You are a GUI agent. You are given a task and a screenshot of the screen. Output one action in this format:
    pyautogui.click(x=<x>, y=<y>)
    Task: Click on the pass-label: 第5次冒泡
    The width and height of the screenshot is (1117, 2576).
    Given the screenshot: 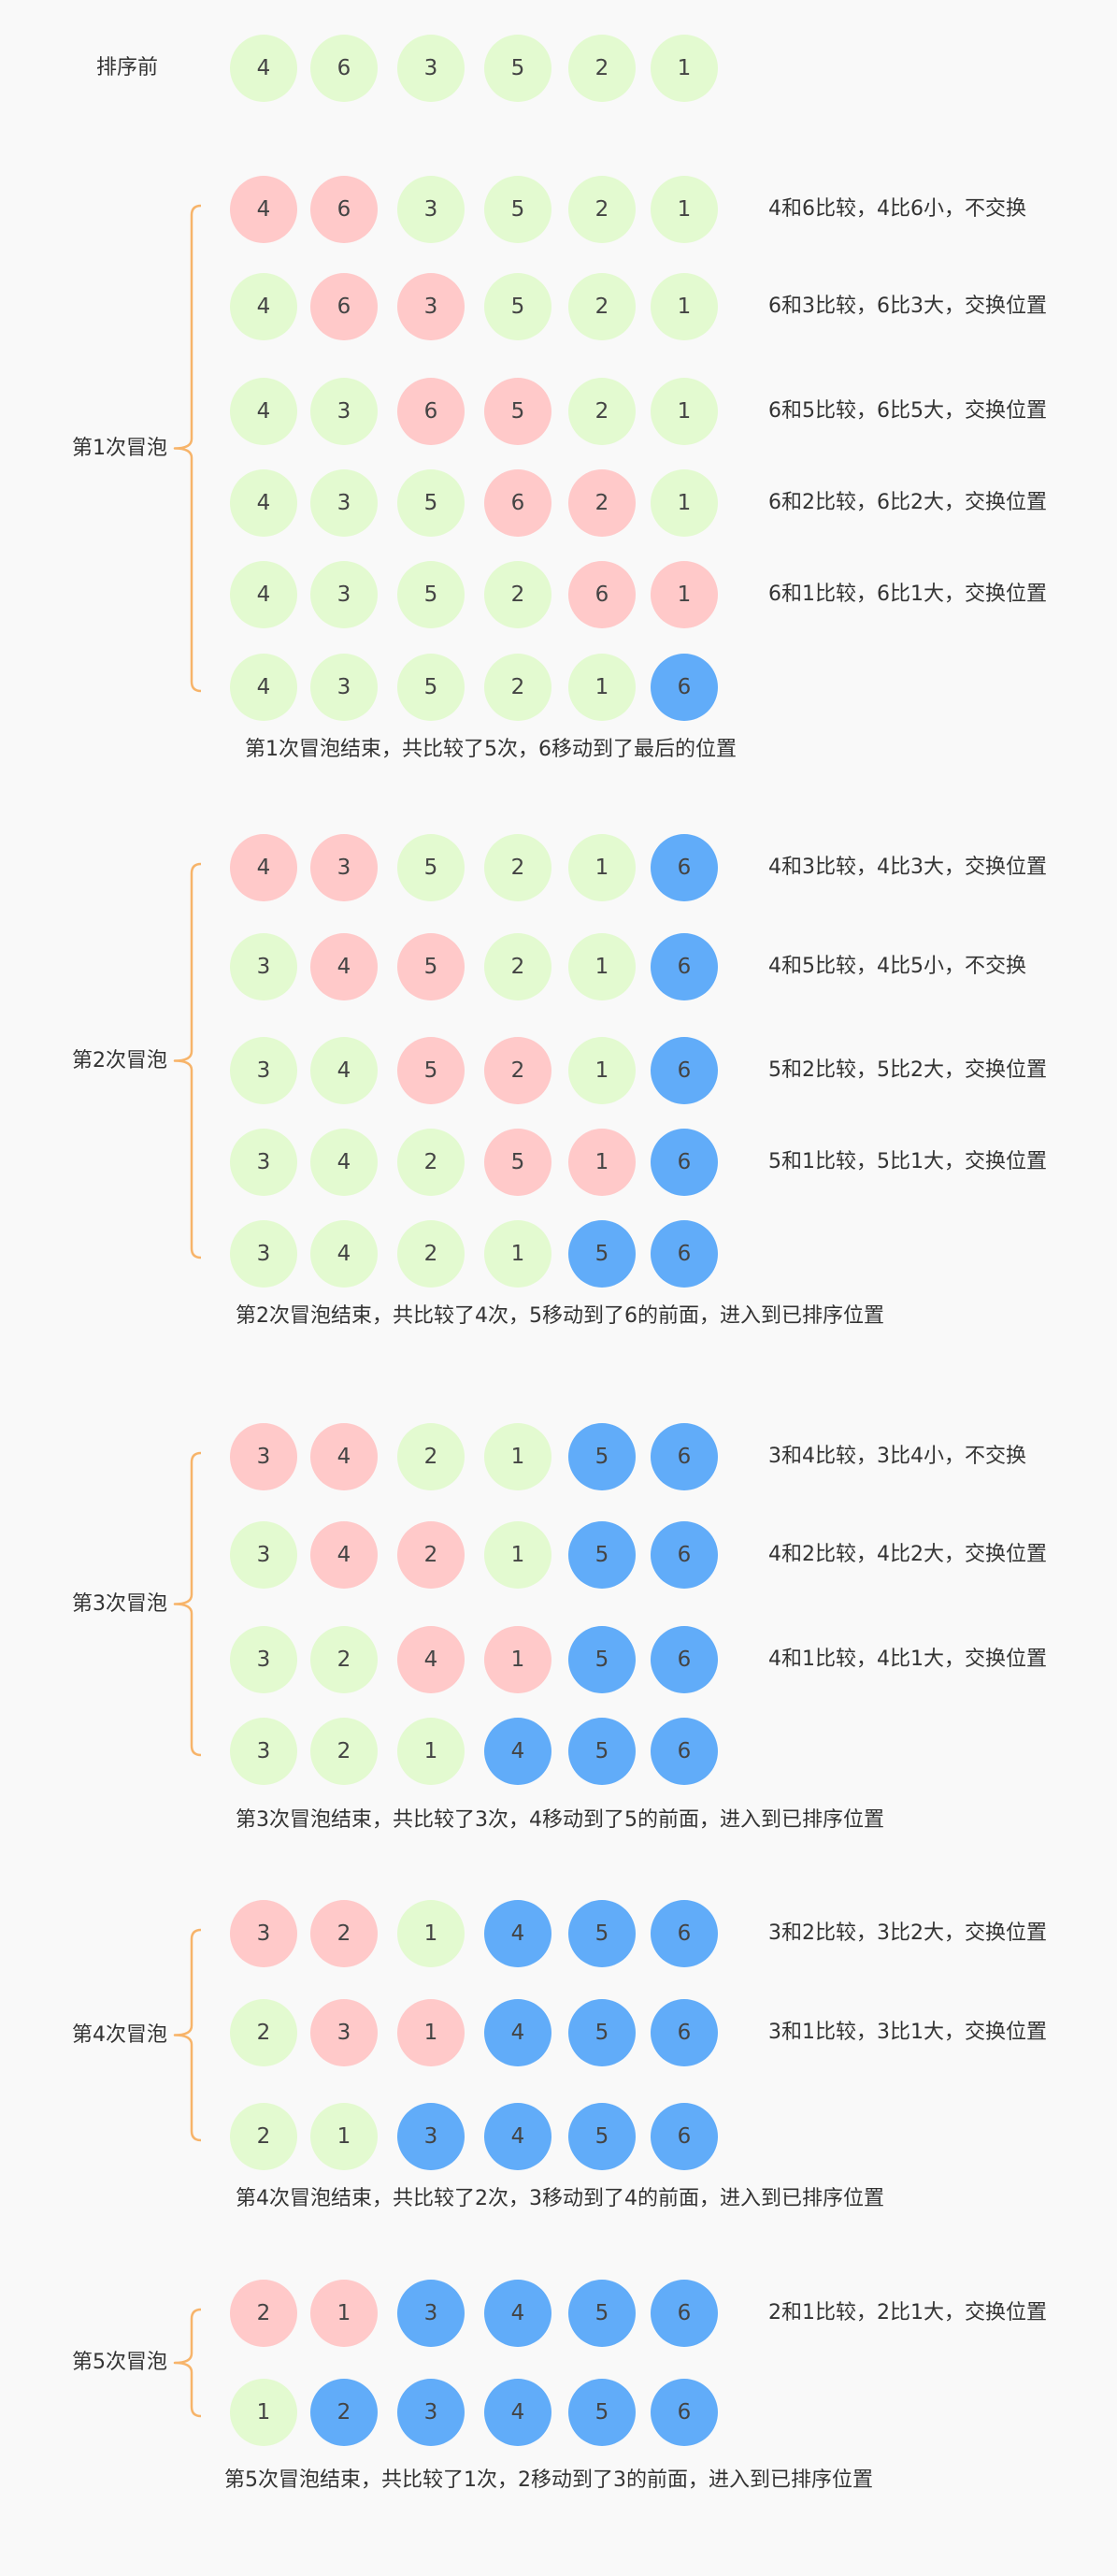 What is the action you would take?
    pyautogui.click(x=119, y=2363)
    